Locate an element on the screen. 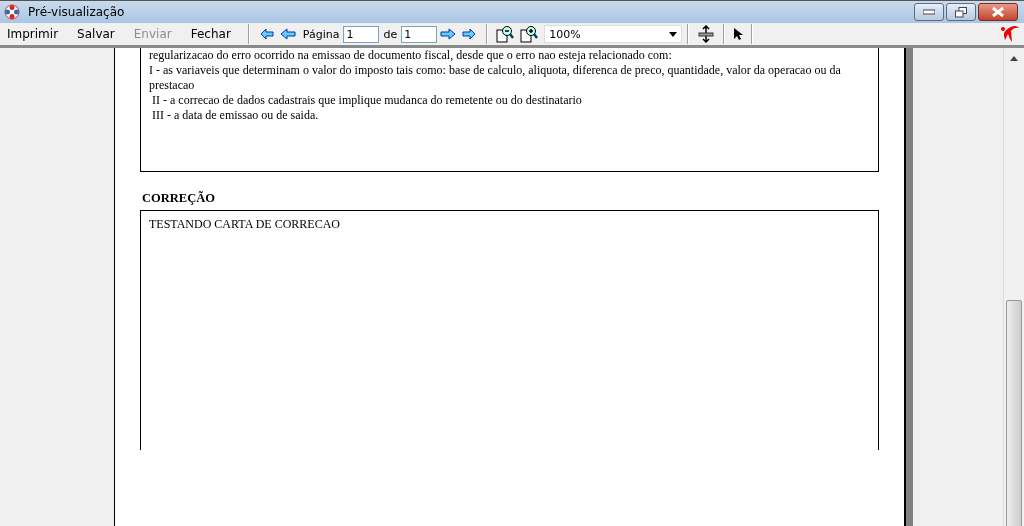 This screenshot has width=1024, height=526. restore-icon is located at coordinates (961, 12).